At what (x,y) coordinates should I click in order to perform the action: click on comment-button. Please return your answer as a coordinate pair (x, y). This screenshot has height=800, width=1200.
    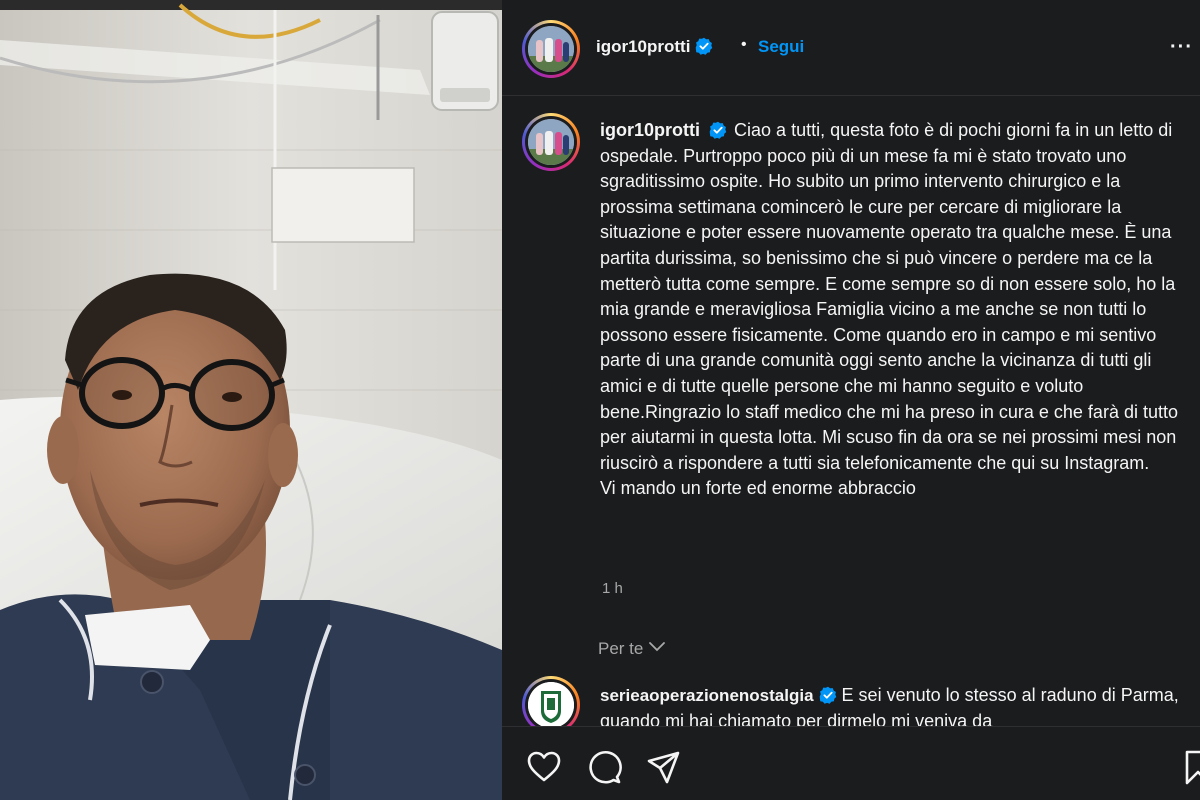
    Looking at the image, I should click on (604, 767).